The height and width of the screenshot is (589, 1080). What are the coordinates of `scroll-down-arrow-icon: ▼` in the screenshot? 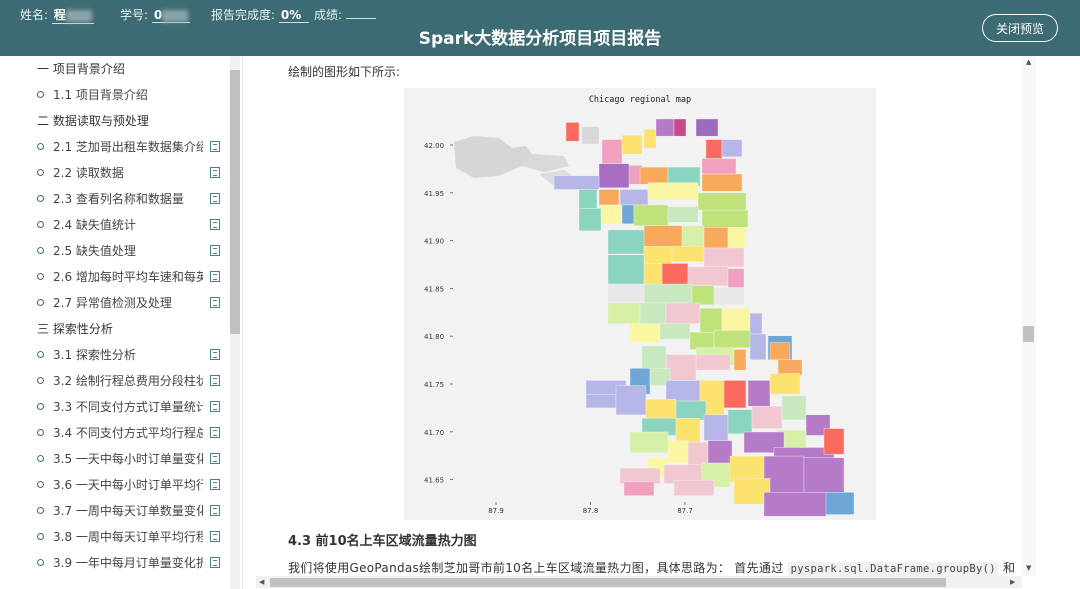 It's located at (1028, 568).